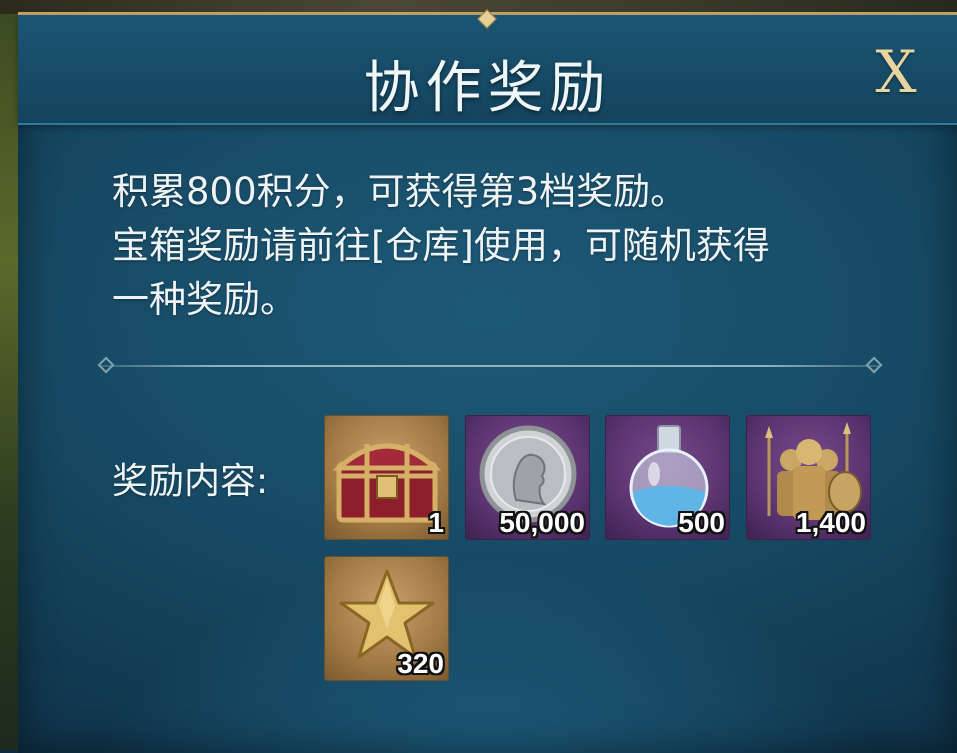  What do you see at coordinates (527, 477) in the screenshot?
I see `reward-item-silver-coin: 50,000` at bounding box center [527, 477].